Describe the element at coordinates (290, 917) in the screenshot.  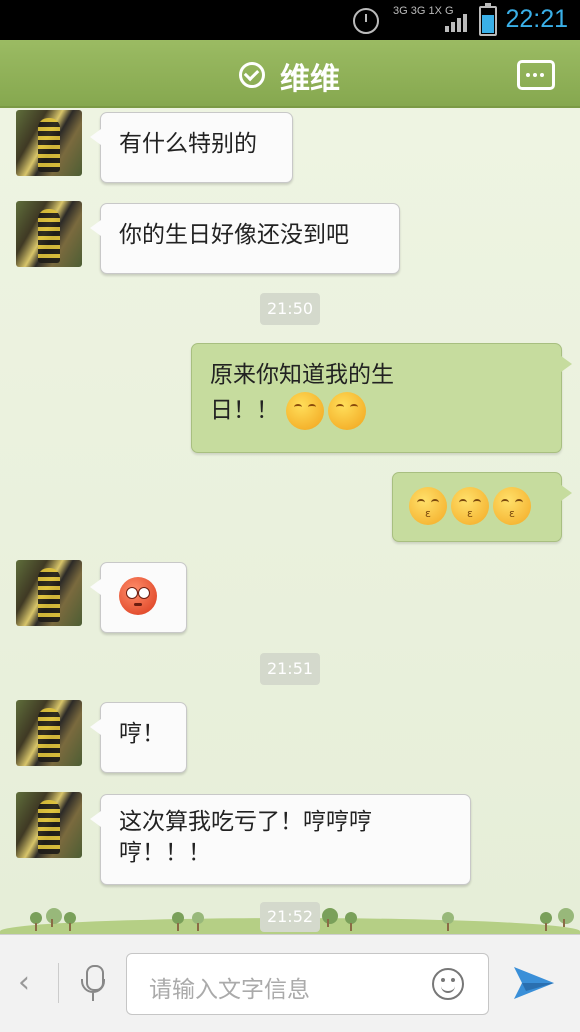
I see `timestamp: 21:52` at that location.